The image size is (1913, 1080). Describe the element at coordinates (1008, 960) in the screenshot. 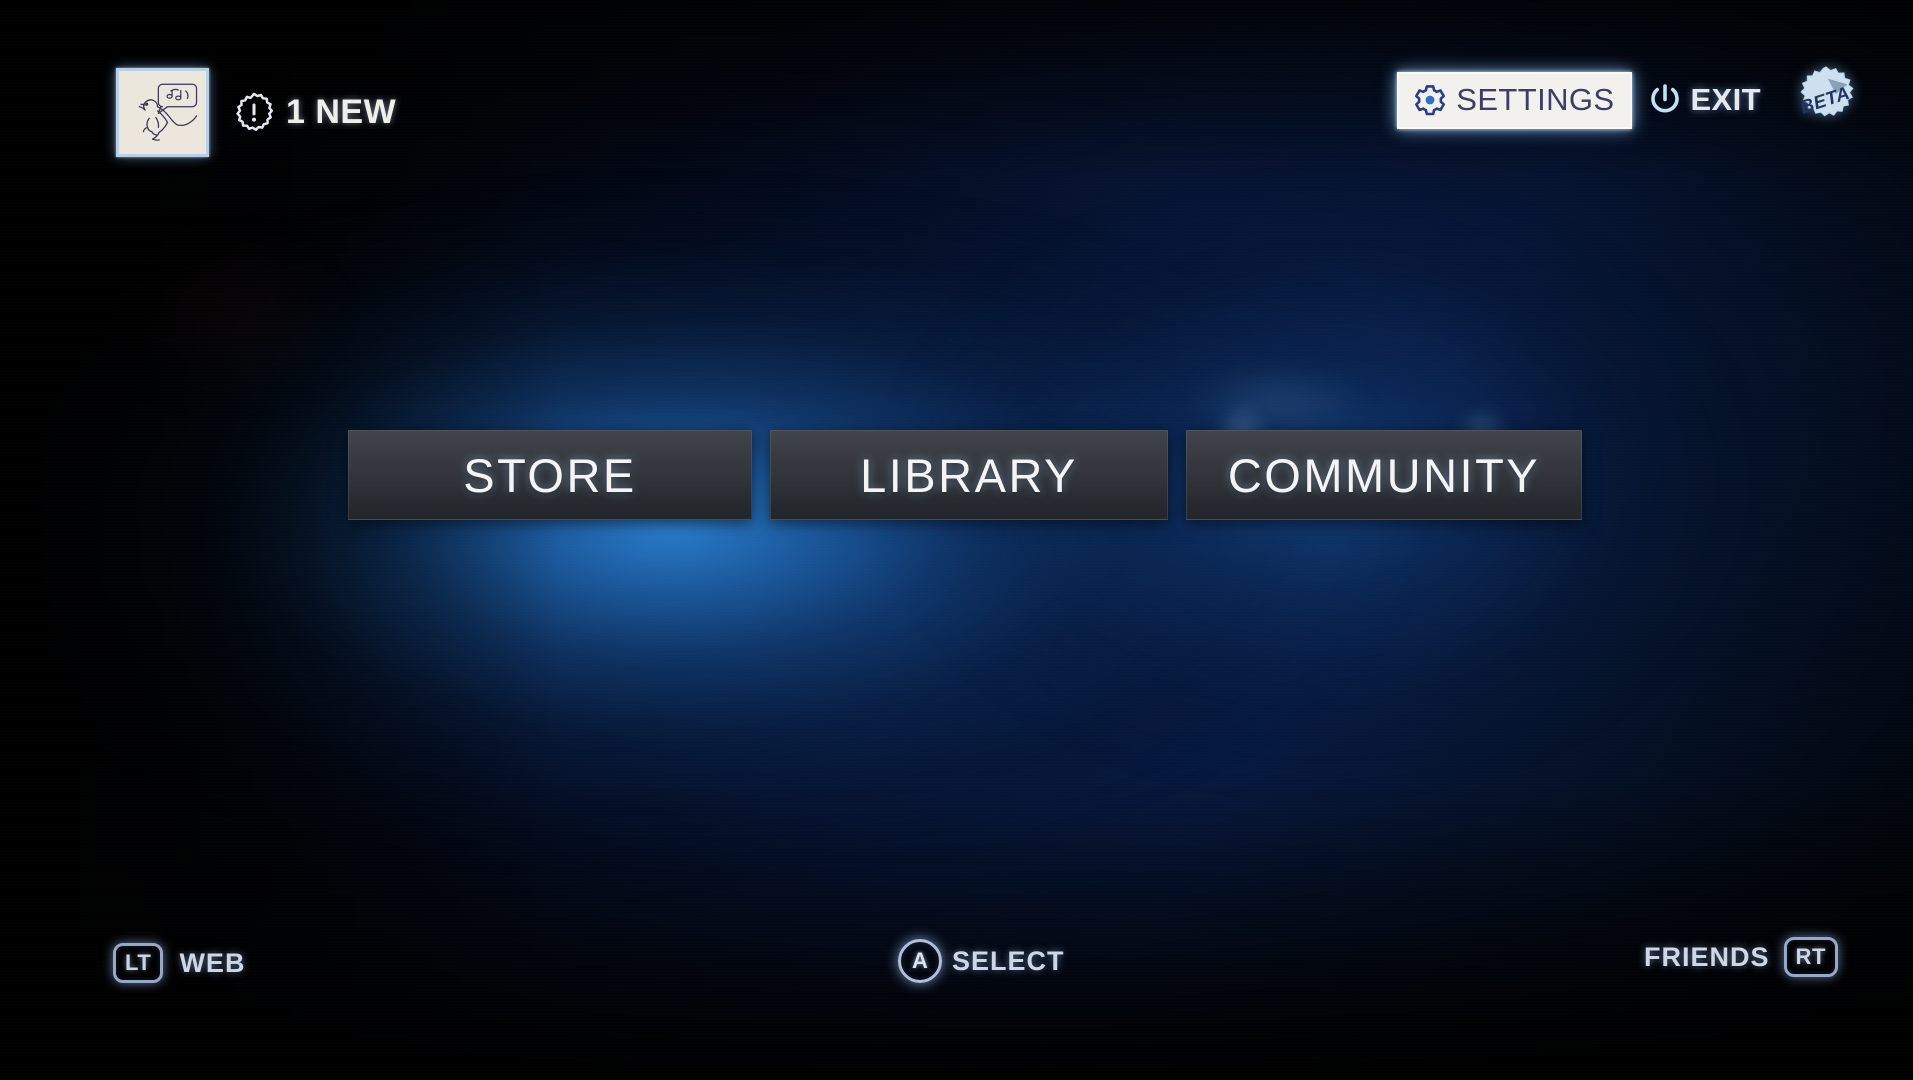

I see `select-hint-label: SELECT` at that location.